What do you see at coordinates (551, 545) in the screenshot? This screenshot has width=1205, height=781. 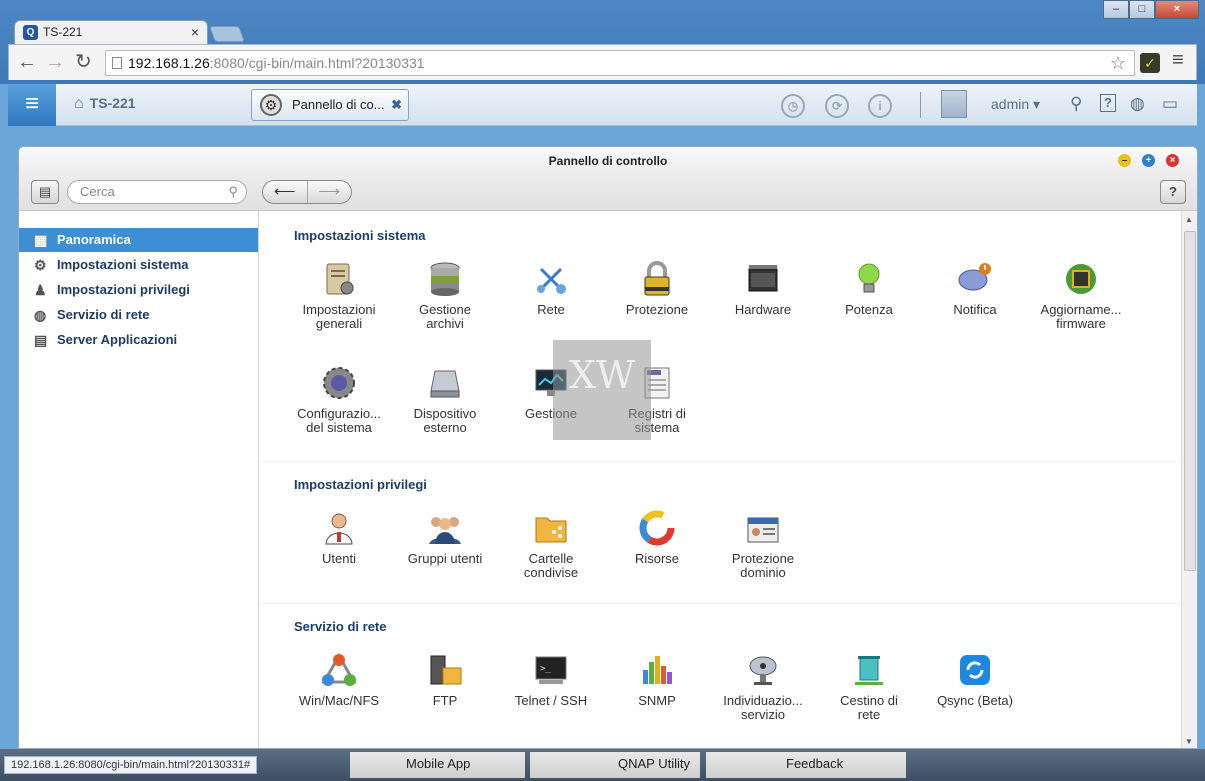 I see `item-cartelle-condivise: Cartelle condivise` at bounding box center [551, 545].